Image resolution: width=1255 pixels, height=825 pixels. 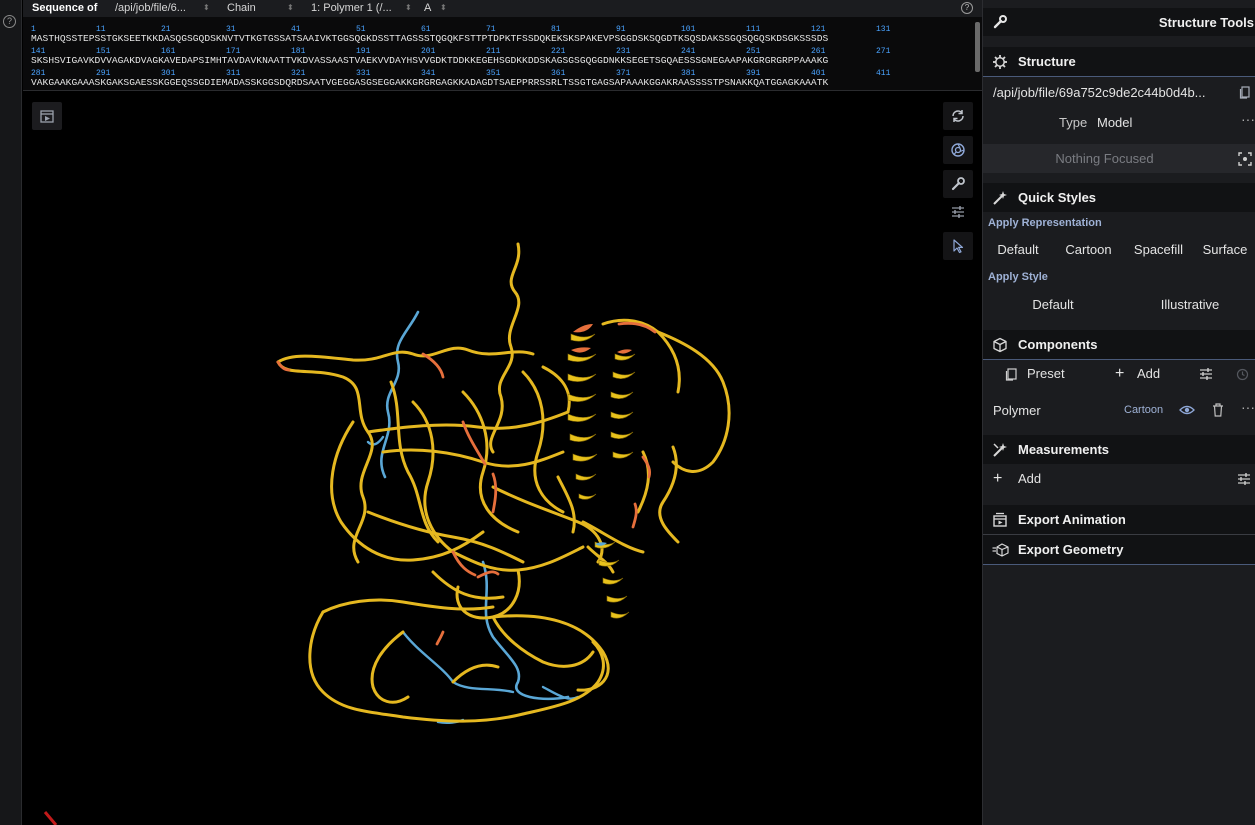 What do you see at coordinates (1000, 450) in the screenshot?
I see `measure-icon` at bounding box center [1000, 450].